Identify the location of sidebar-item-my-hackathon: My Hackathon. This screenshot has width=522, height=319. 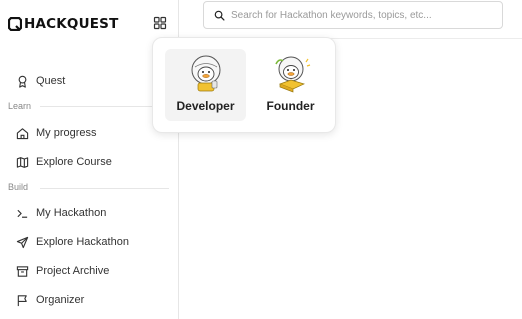
(61, 213).